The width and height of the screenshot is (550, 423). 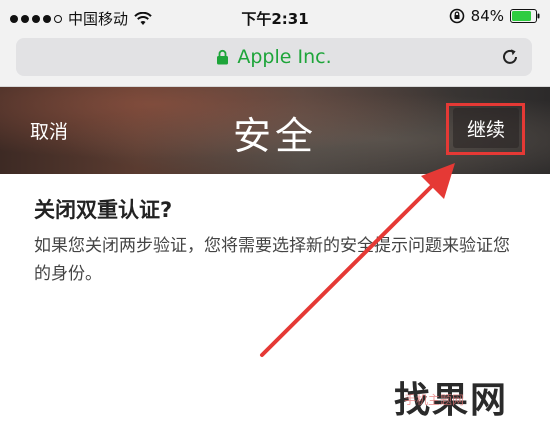 What do you see at coordinates (485, 129) in the screenshot?
I see `highlight-box` at bounding box center [485, 129].